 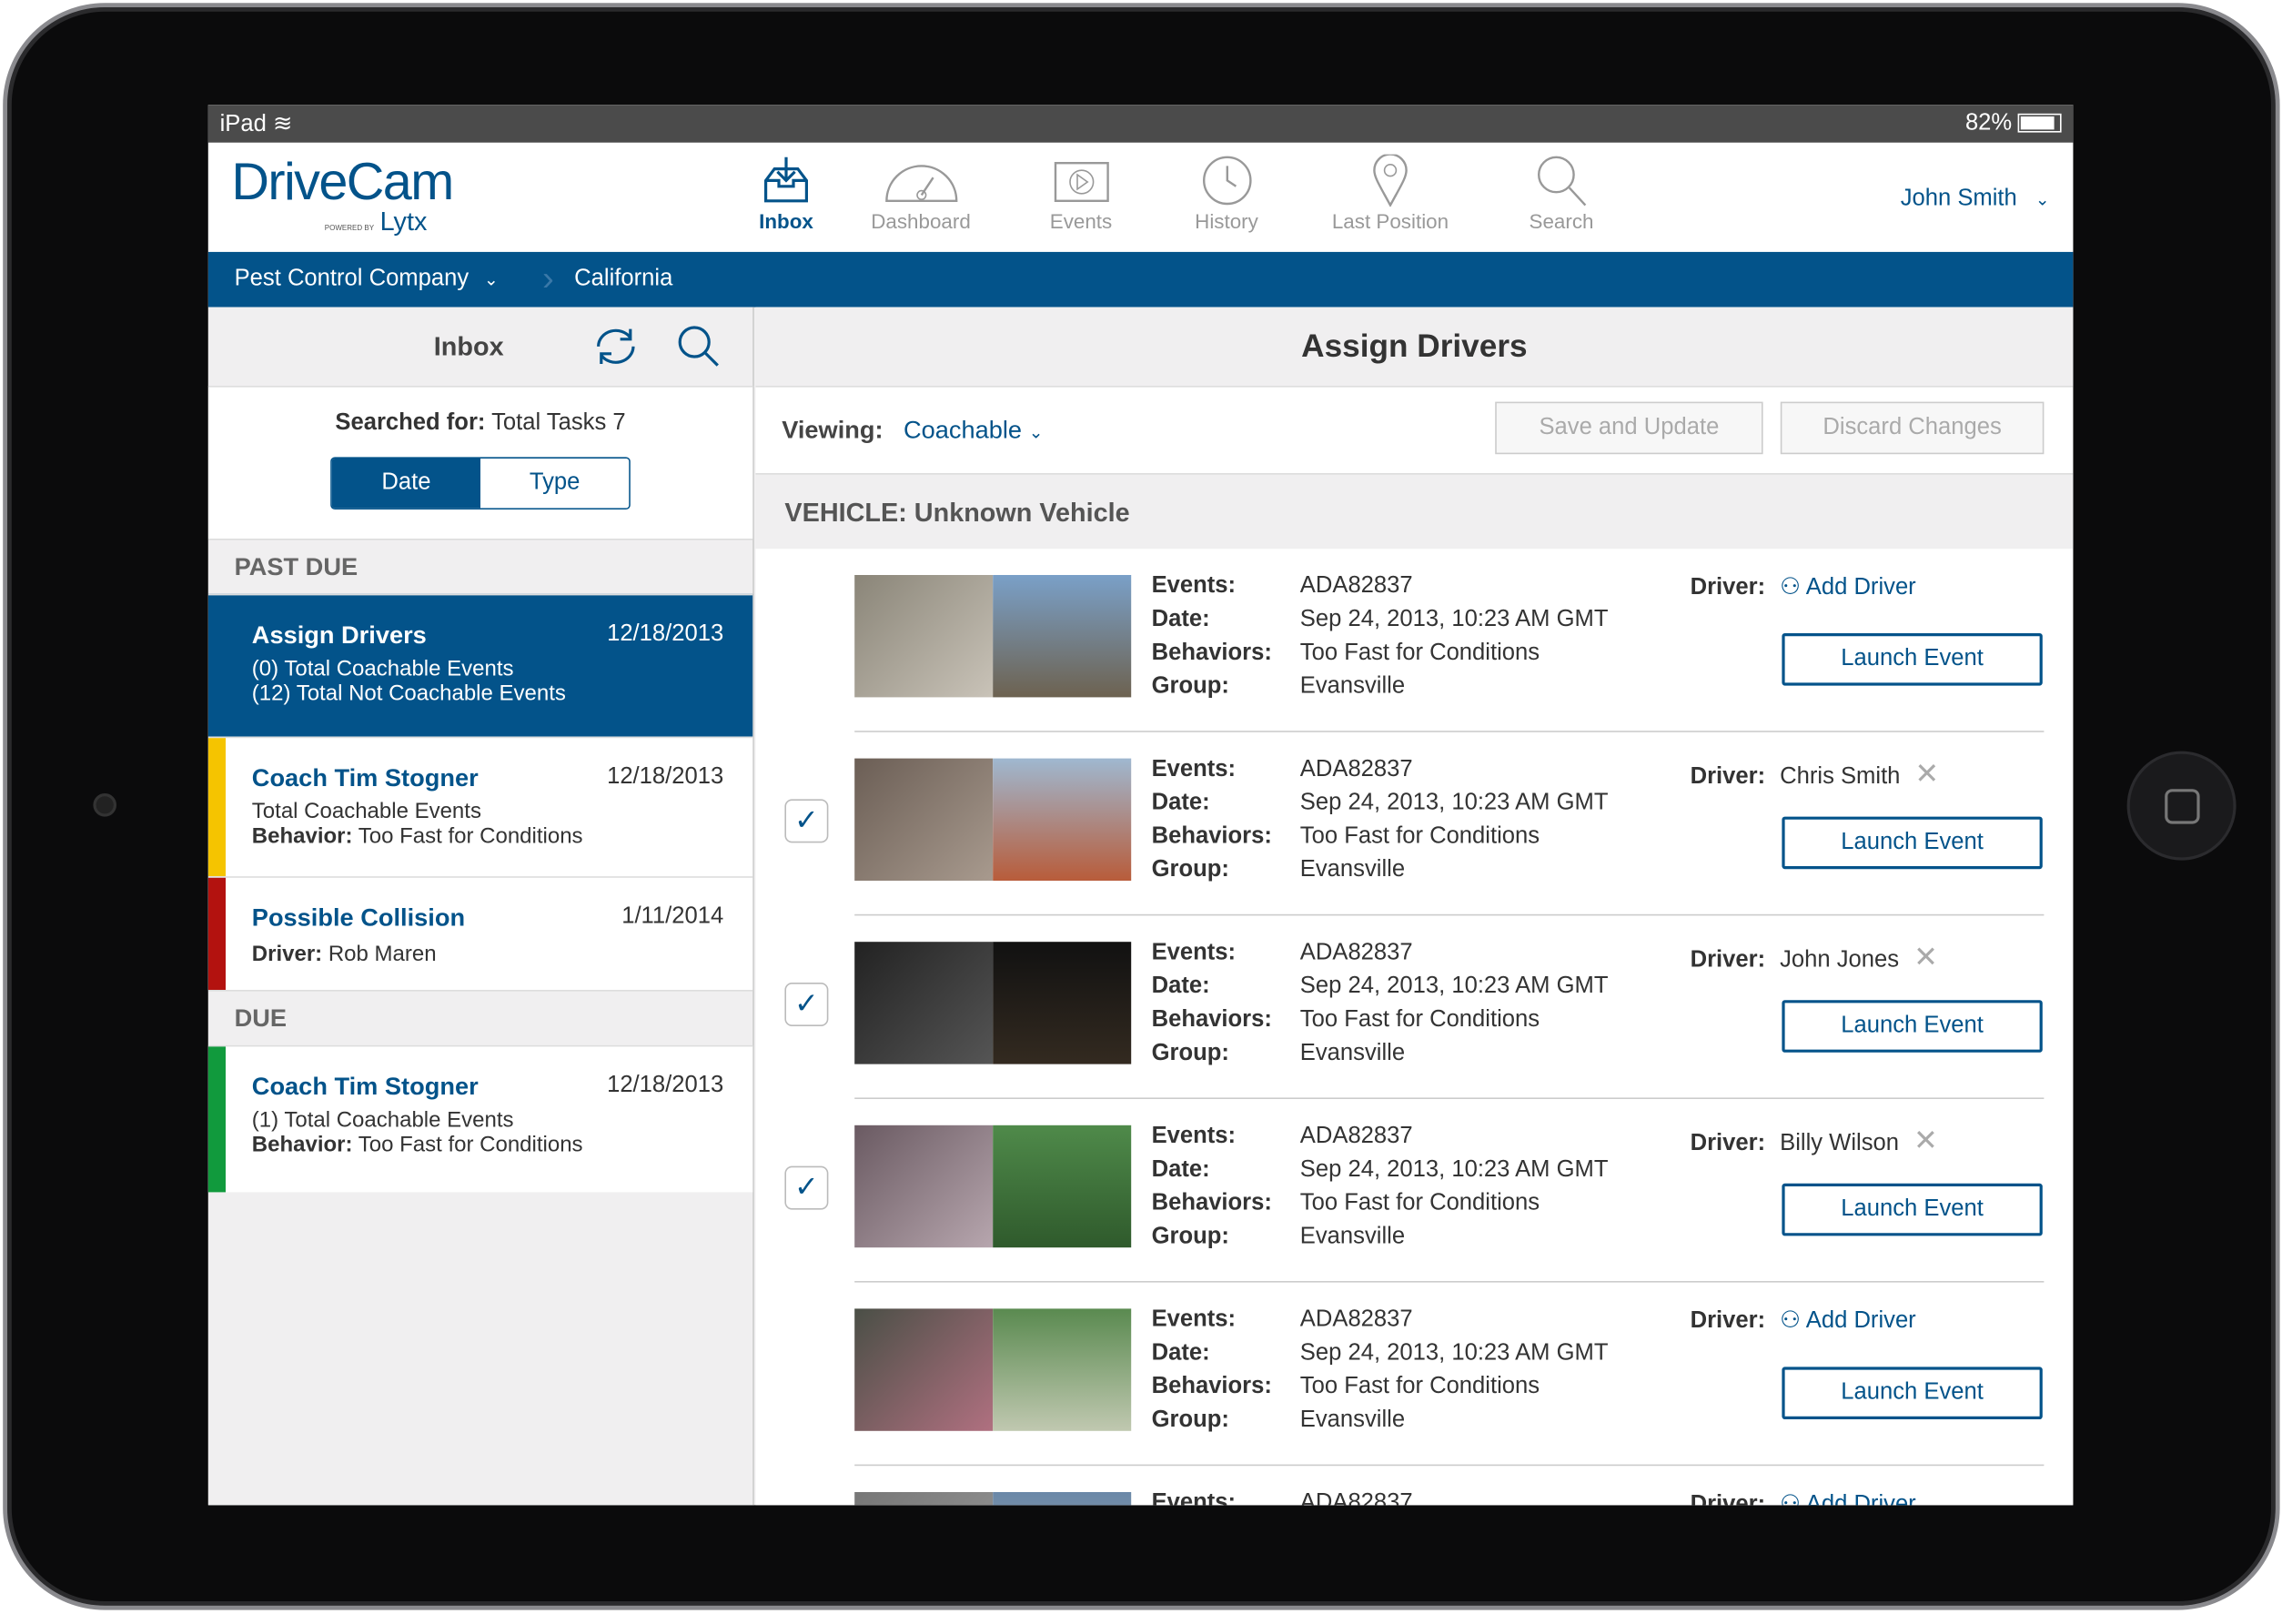 I want to click on nav-inbox: Inbox, so click(x=786, y=194).